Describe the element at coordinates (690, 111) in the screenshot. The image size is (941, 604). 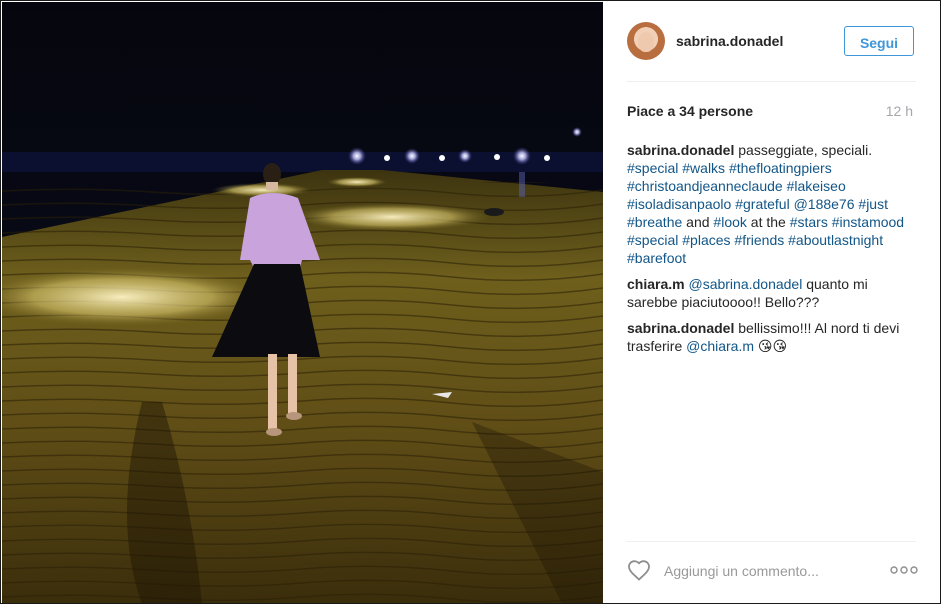
I see `likes-count: Piace a 34 persone` at that location.